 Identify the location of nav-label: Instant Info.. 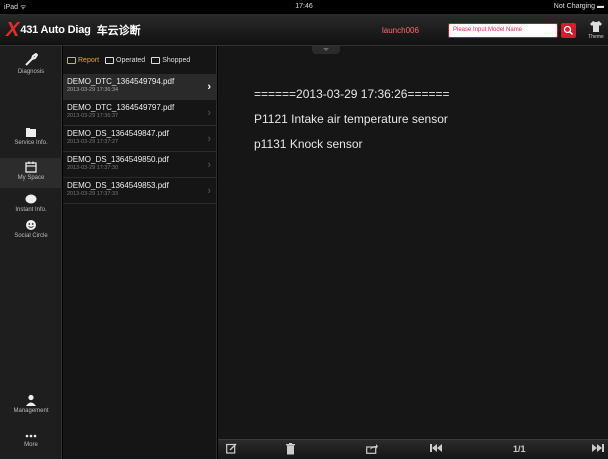
(31, 210).